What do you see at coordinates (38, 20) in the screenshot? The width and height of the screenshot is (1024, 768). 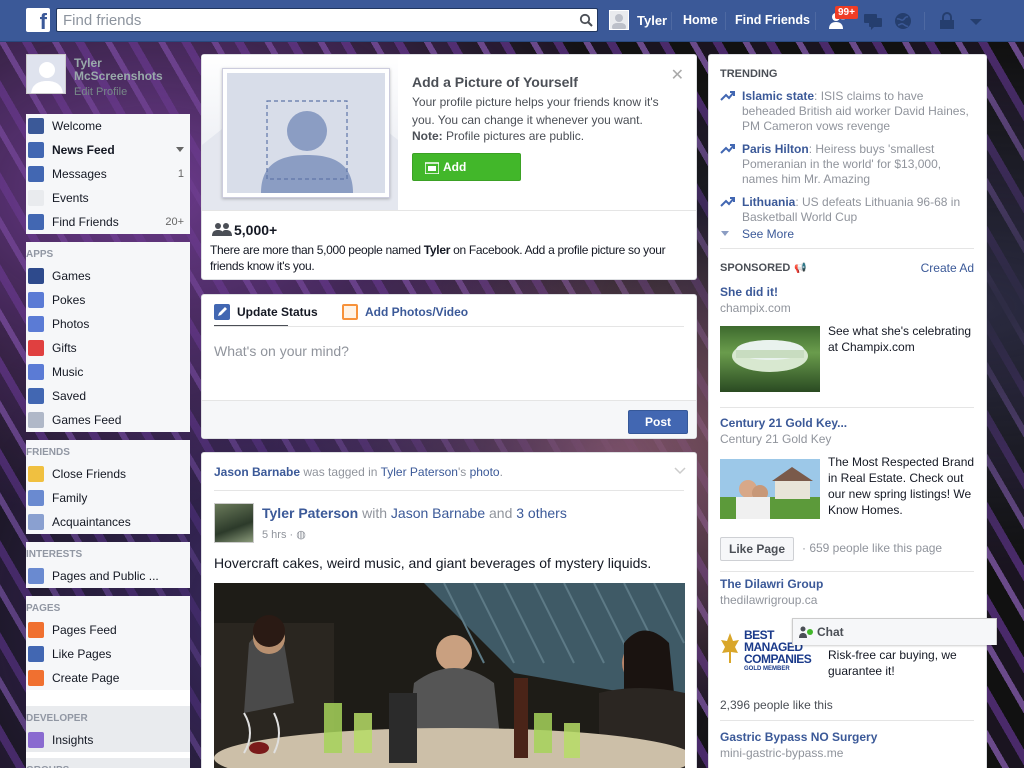 I see `facebook-logo-icon: f` at bounding box center [38, 20].